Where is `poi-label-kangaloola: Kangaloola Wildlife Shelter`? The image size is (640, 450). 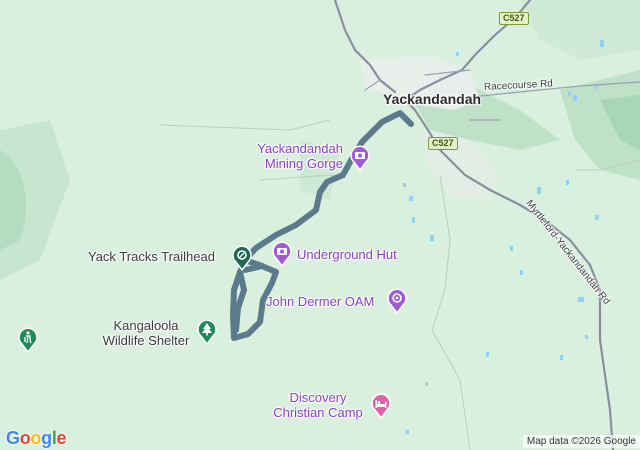
poi-label-kangaloola: Kangaloola Wildlife Shelter is located at coordinates (146, 333).